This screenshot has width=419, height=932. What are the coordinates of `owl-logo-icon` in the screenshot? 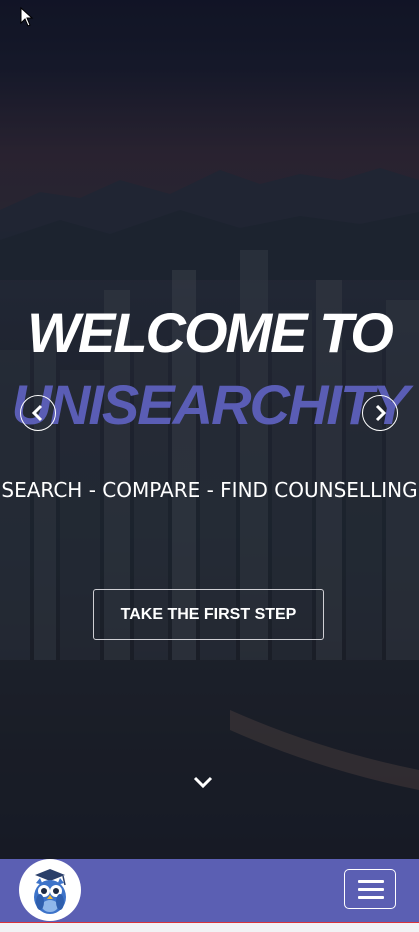 It's located at (50, 891).